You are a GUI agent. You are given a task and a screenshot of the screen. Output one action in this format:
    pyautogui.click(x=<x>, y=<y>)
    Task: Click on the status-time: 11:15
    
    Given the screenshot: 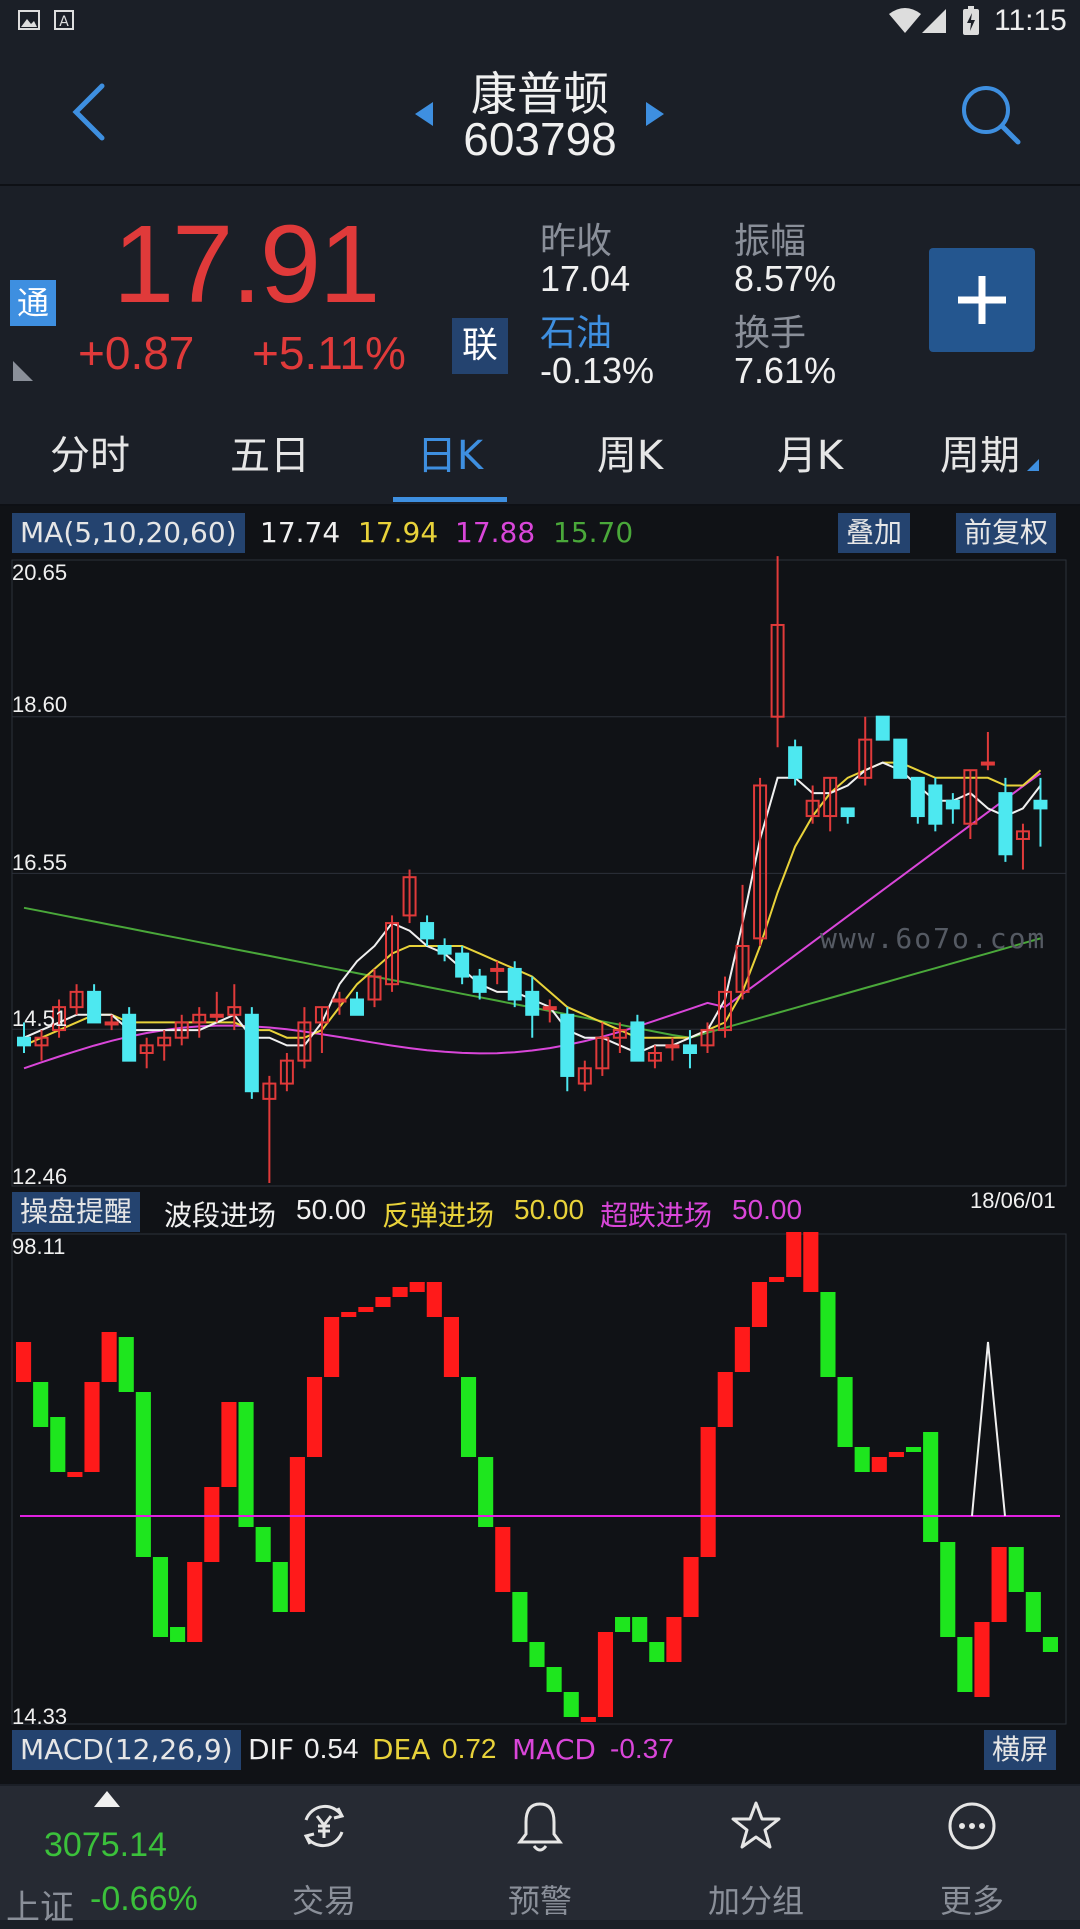 What is the action you would take?
    pyautogui.click(x=1030, y=20)
    